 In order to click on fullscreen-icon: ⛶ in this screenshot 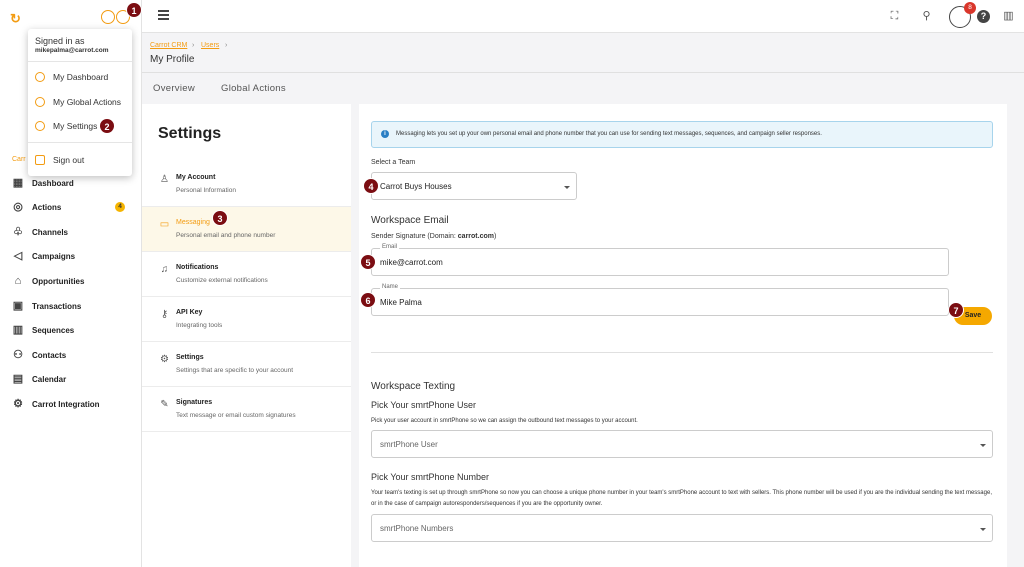, I will do `click(894, 16)`.